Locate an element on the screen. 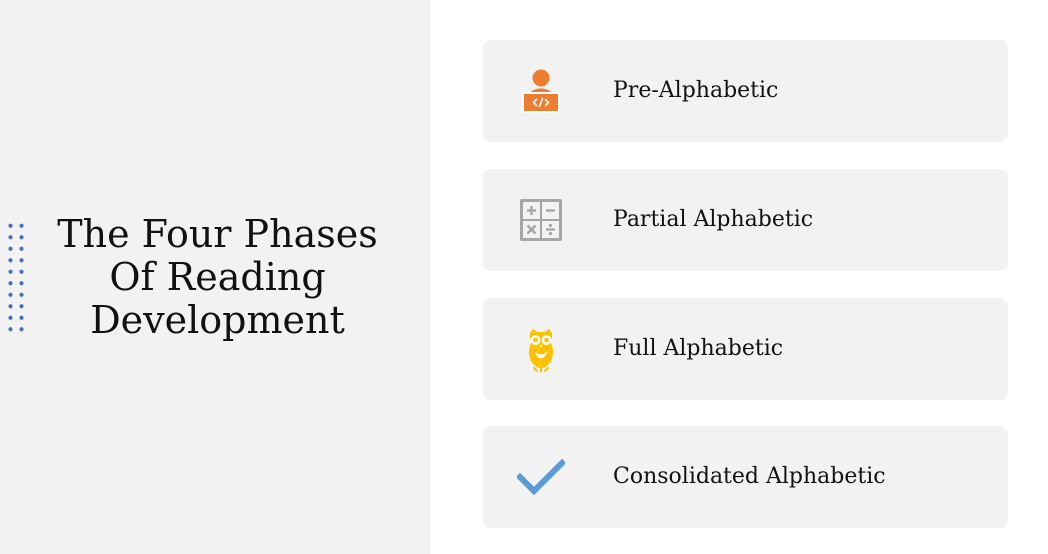 This screenshot has height=554, width=1048. phase-card-consolidated-alphabetic: Consolidated Alphabetic is located at coordinates (745, 477).